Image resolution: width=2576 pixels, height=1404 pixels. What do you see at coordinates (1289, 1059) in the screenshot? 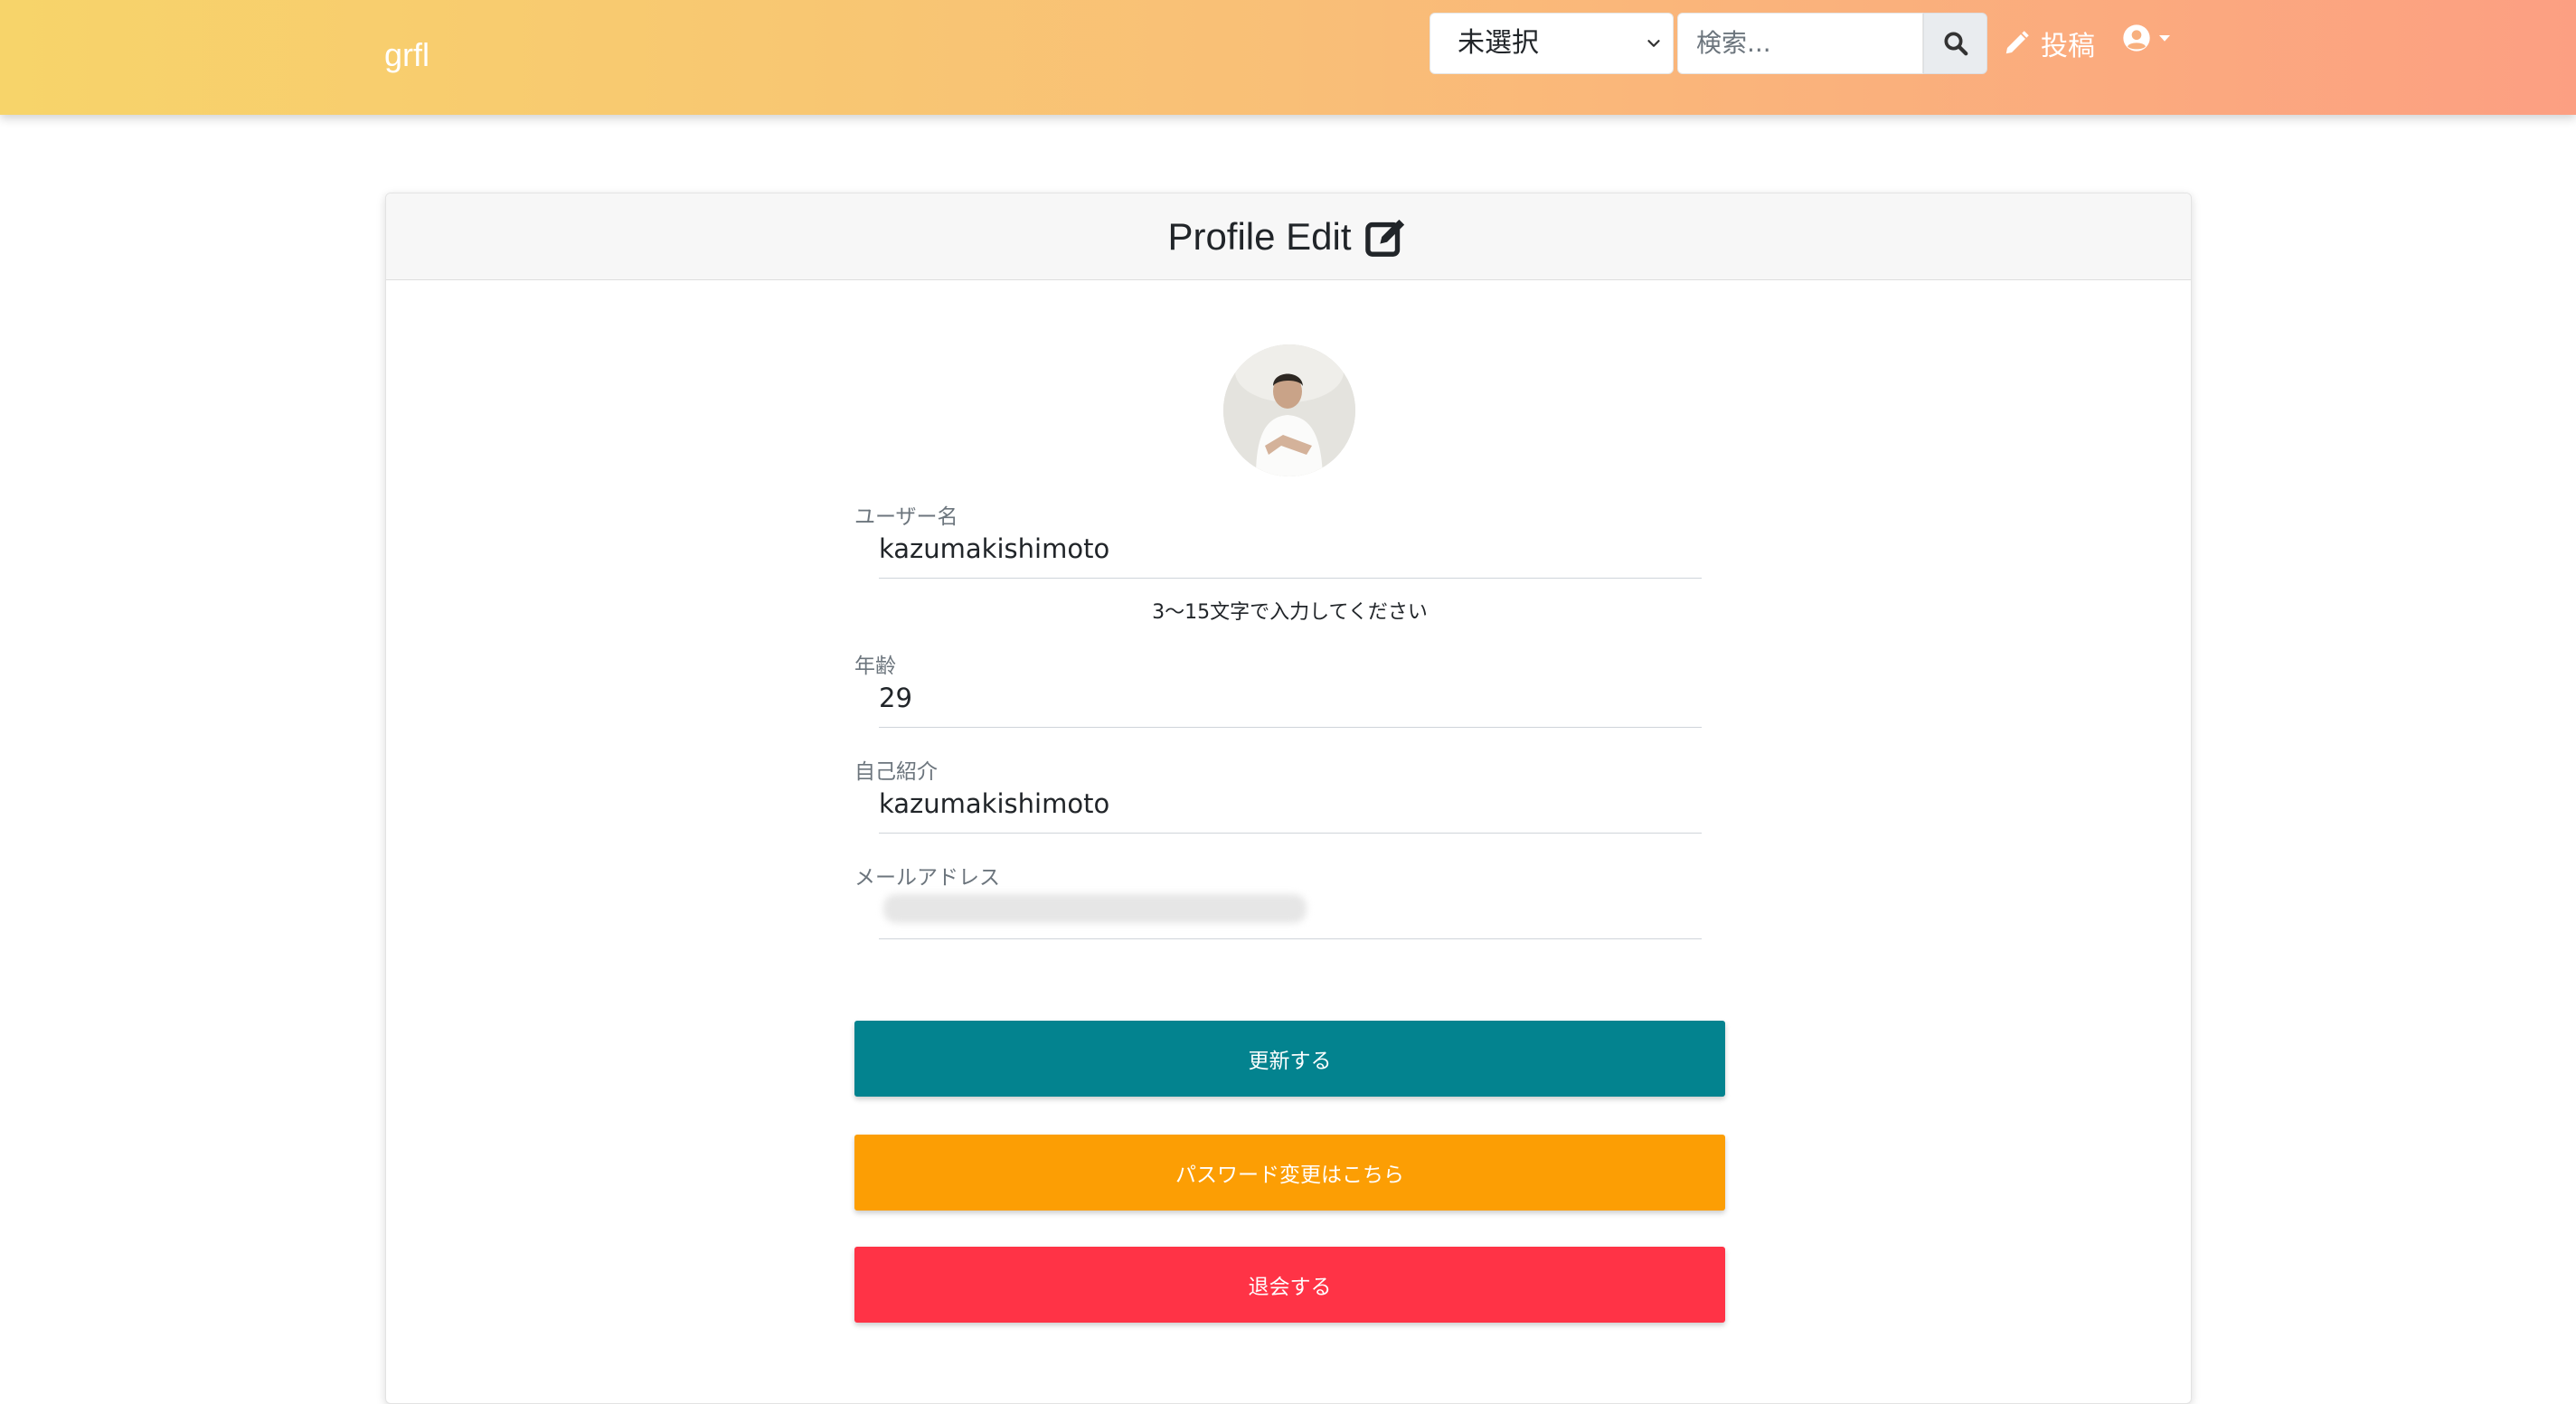
I see `update-button: 更新する` at bounding box center [1289, 1059].